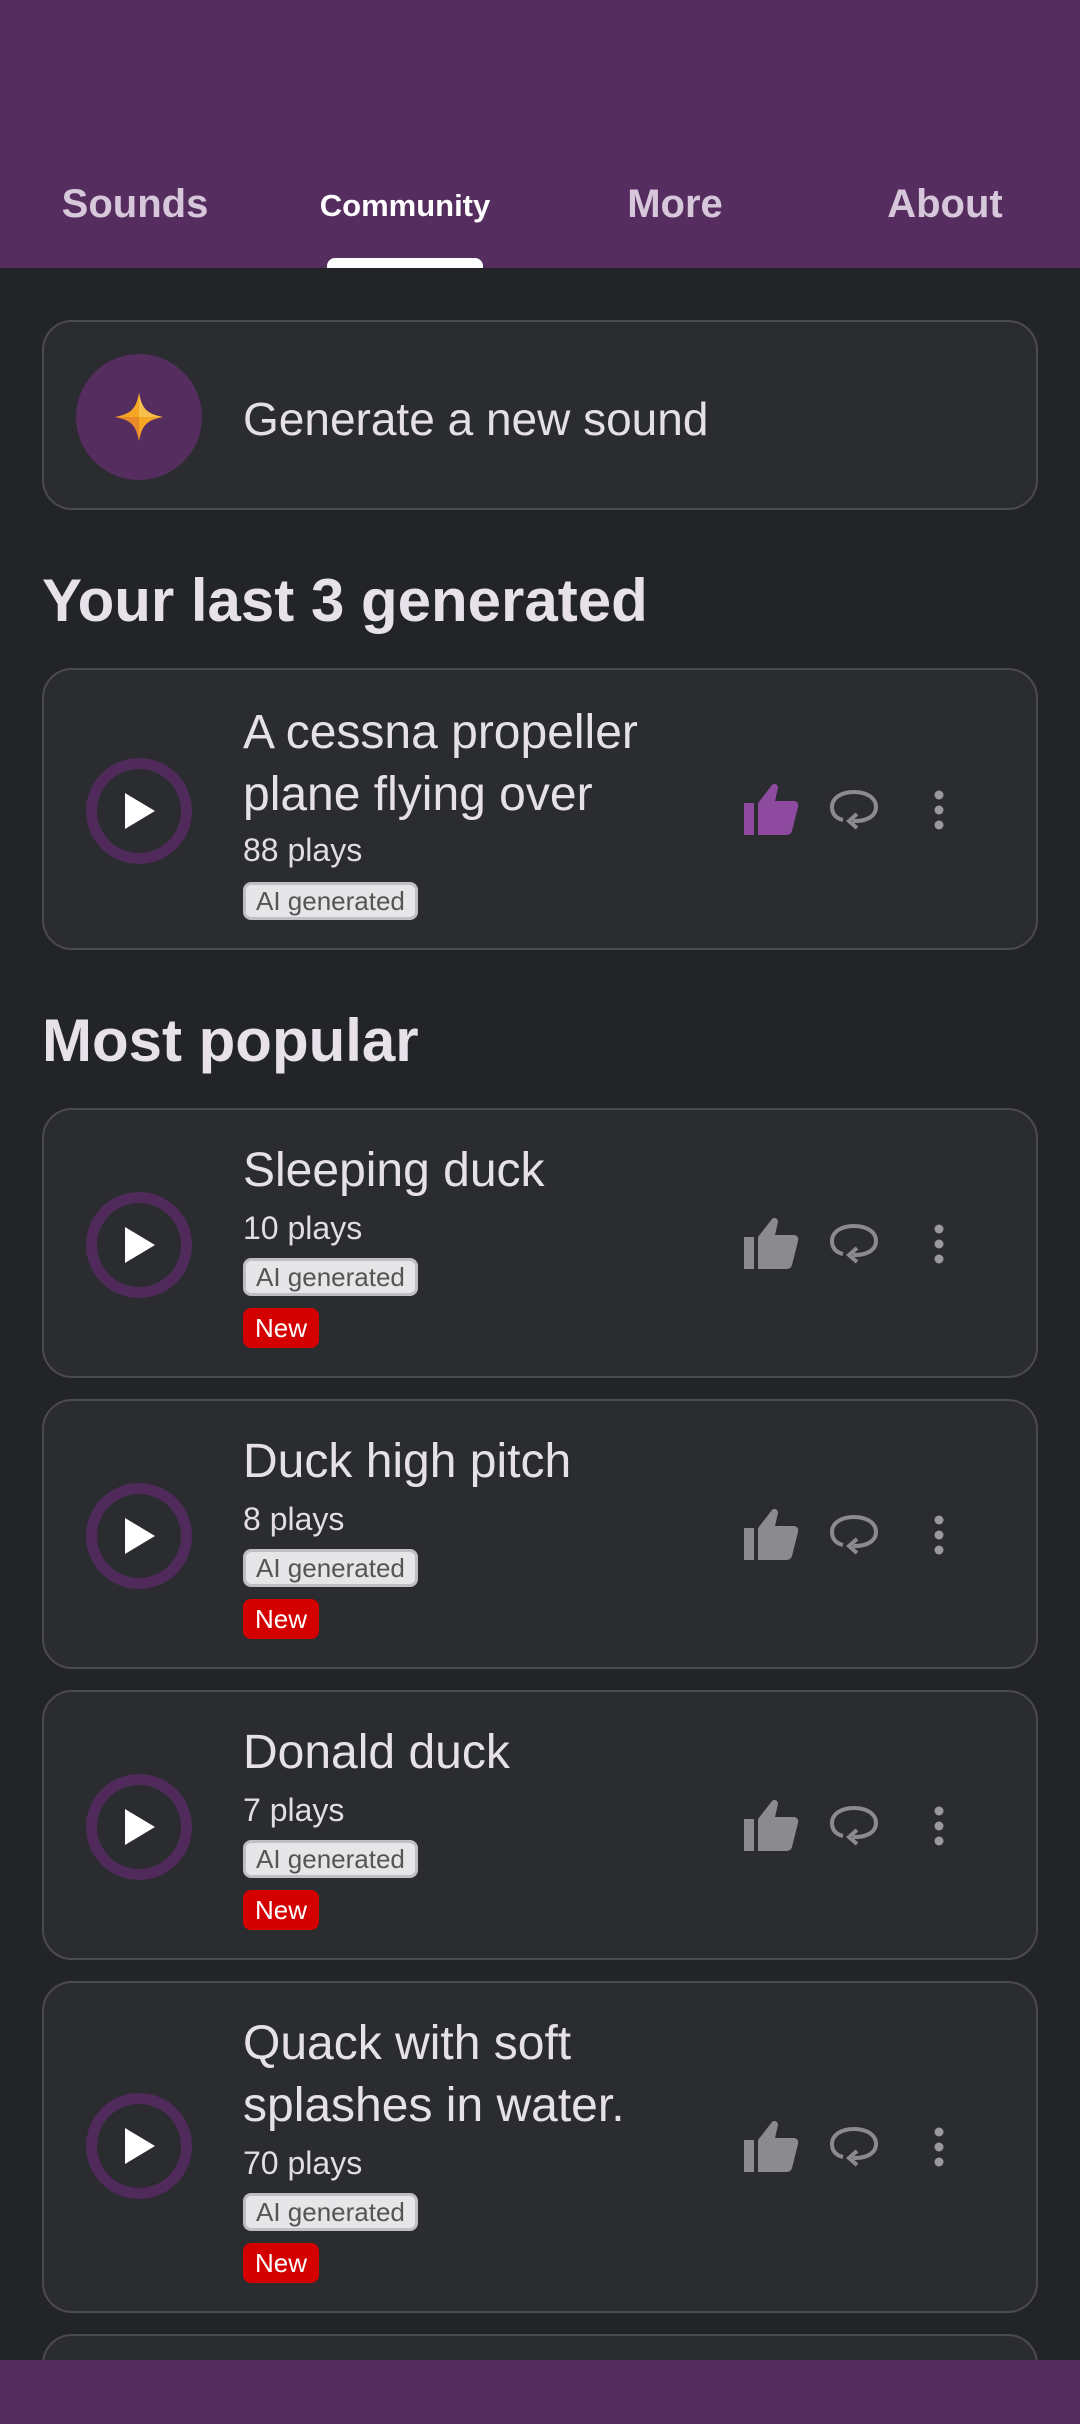 This screenshot has width=1080, height=2424. What do you see at coordinates (945, 204) in the screenshot?
I see `tab-label: About` at bounding box center [945, 204].